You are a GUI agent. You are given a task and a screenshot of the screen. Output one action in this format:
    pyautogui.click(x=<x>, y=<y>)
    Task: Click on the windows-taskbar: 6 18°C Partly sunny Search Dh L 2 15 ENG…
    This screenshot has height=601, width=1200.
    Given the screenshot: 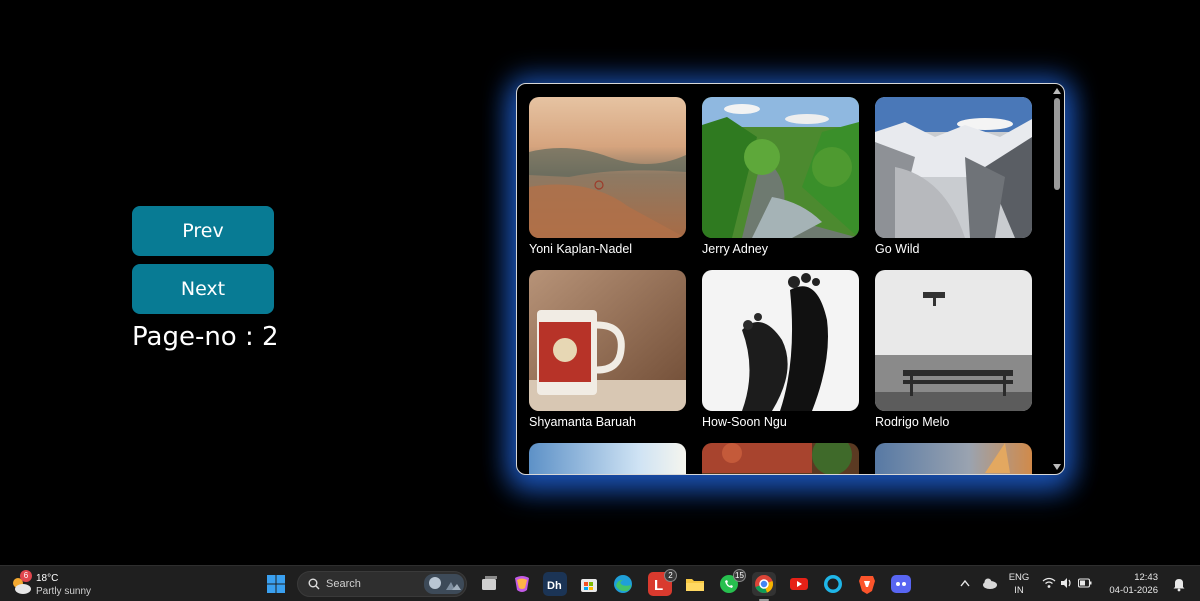 What is the action you would take?
    pyautogui.click(x=600, y=583)
    